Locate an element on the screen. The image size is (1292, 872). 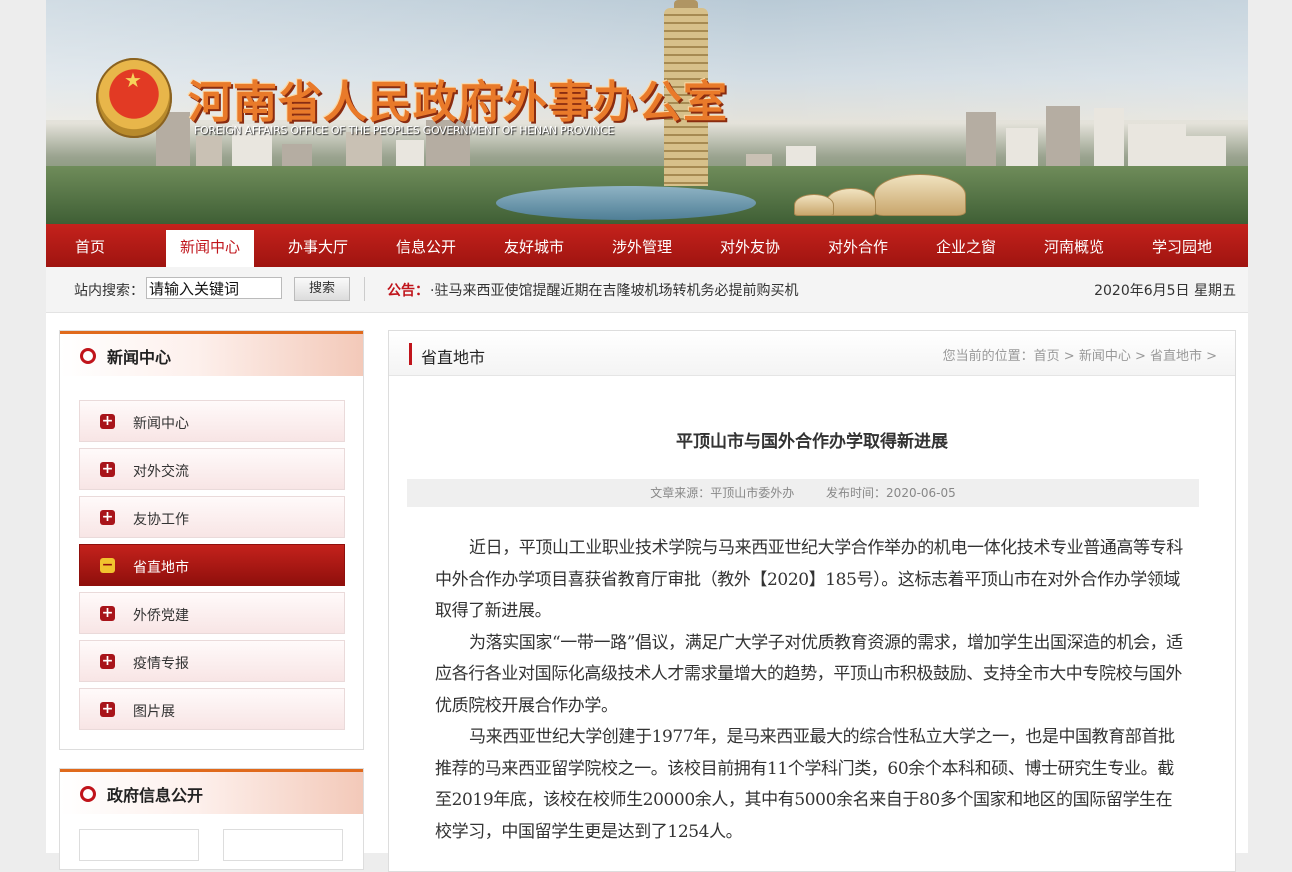
sidebar-header: 新闻中心 is located at coordinates (211, 353).